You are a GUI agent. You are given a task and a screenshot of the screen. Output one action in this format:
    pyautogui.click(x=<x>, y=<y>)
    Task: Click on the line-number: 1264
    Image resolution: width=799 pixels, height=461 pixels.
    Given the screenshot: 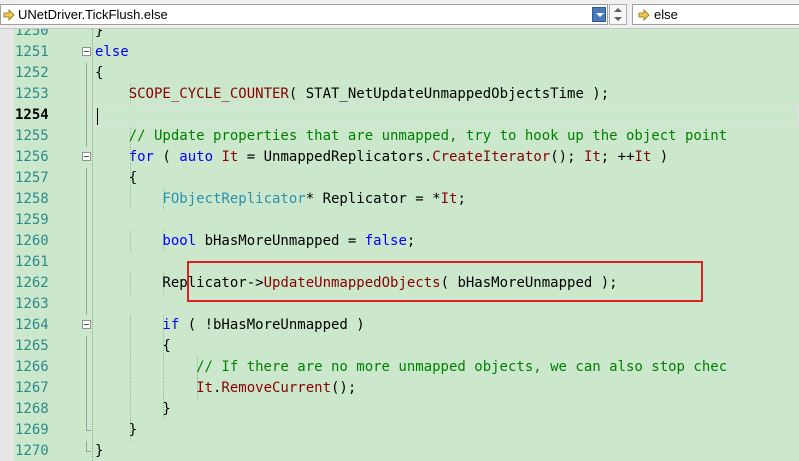 What is the action you would take?
    pyautogui.click(x=32, y=325)
    